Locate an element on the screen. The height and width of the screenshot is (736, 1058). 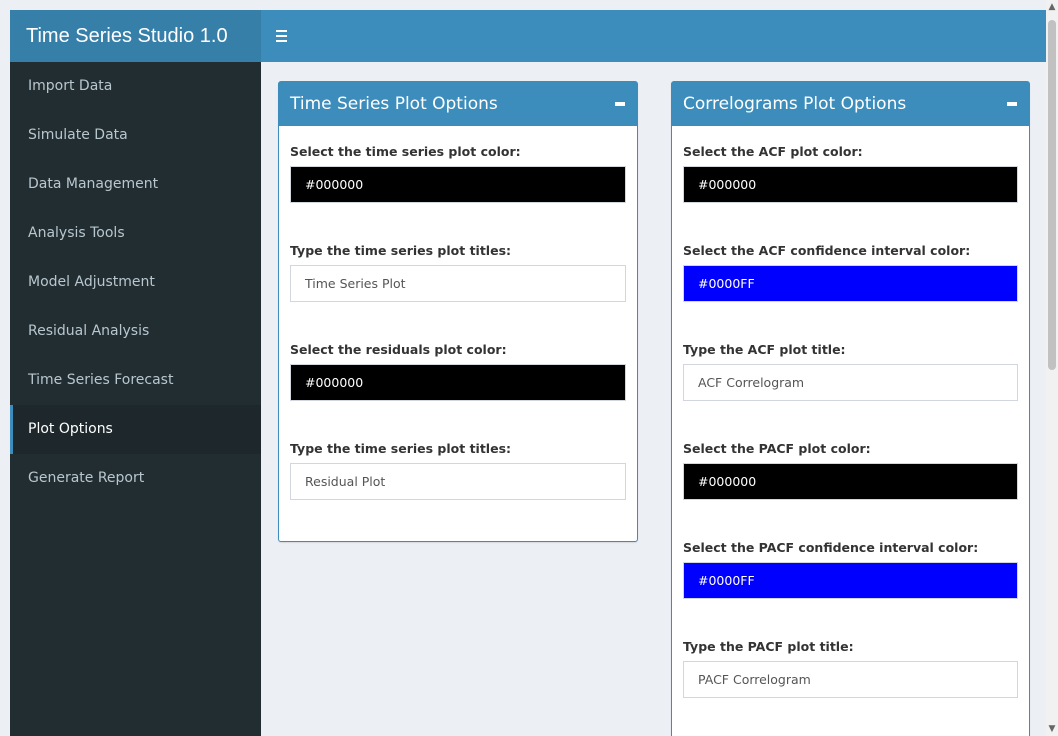
sidebar-item-simulate-data: Simulate Data is located at coordinates (135, 135).